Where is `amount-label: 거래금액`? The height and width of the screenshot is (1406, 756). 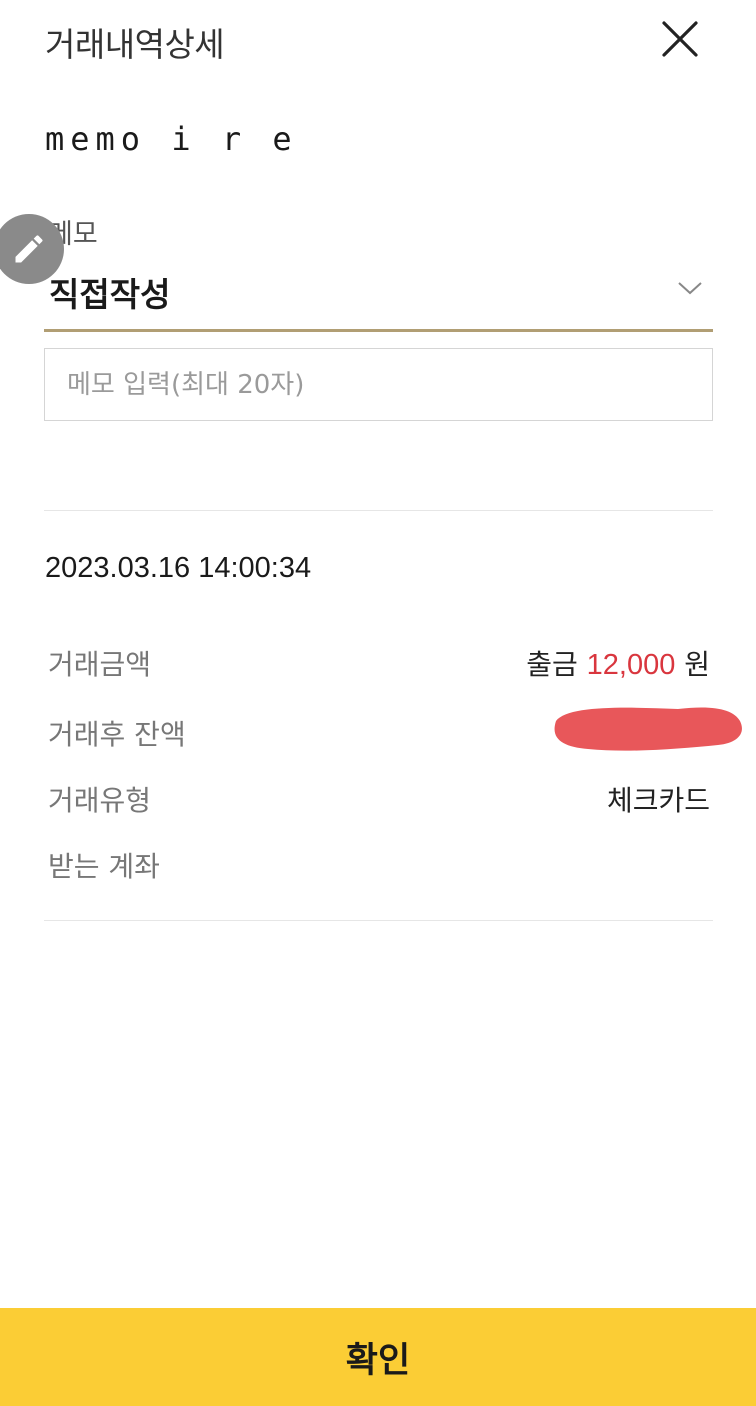
amount-label: 거래금액 is located at coordinates (100, 664).